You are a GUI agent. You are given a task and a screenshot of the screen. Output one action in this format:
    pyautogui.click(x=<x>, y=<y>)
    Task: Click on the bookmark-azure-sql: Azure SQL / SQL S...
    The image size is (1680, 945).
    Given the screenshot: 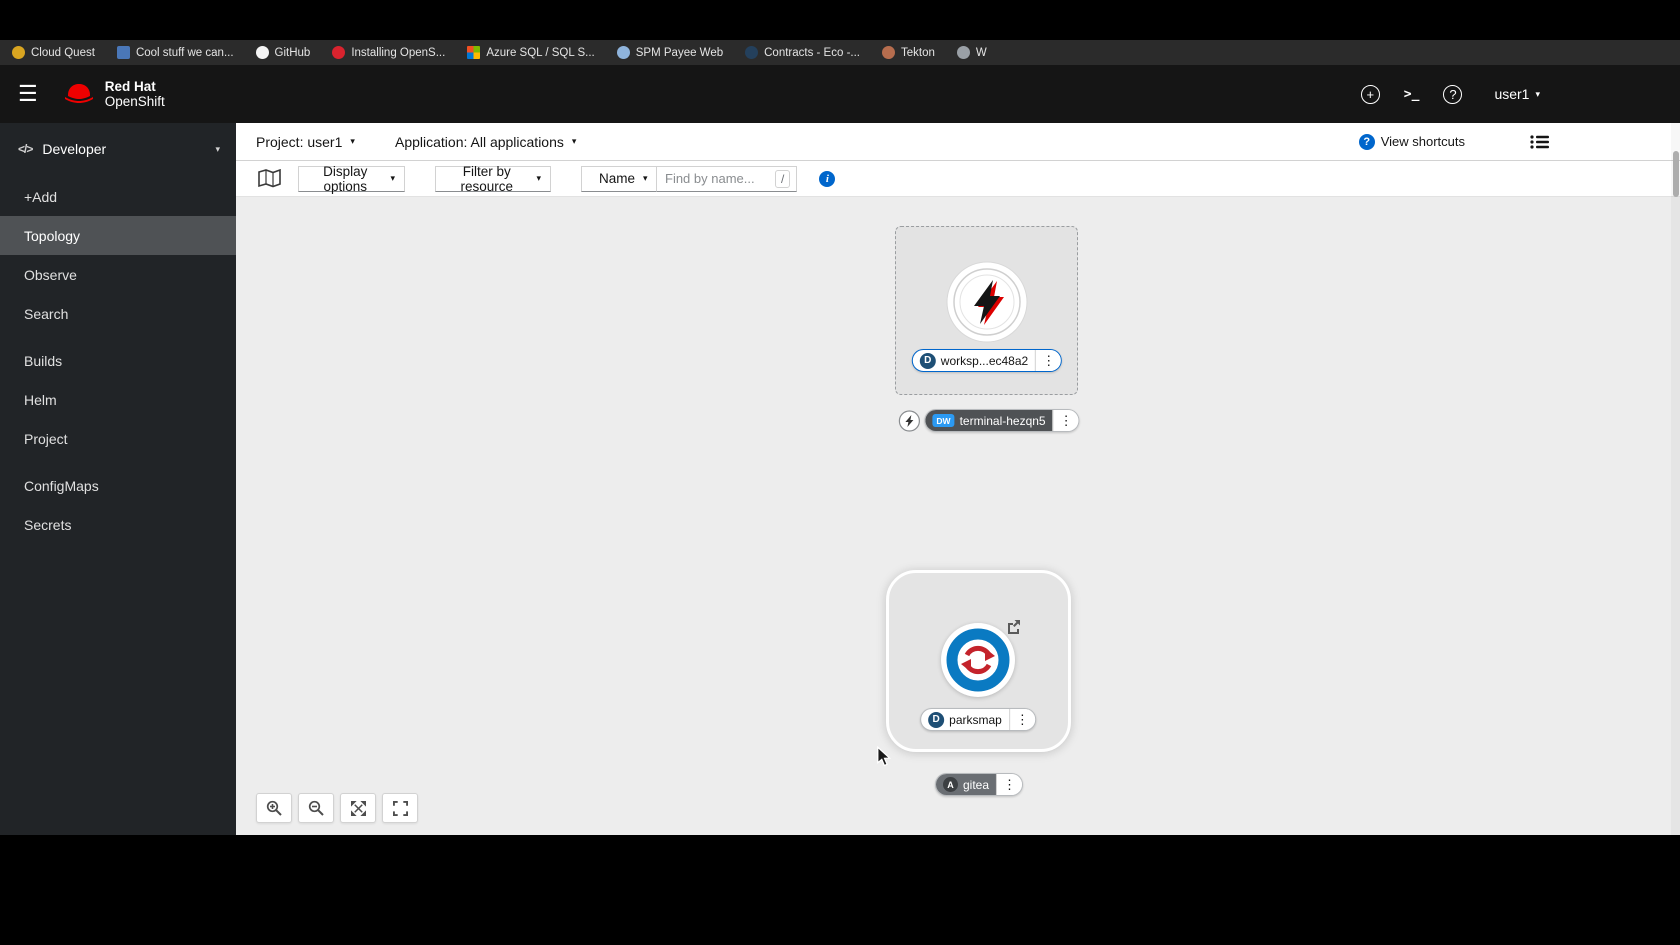 What is the action you would take?
    pyautogui.click(x=531, y=52)
    